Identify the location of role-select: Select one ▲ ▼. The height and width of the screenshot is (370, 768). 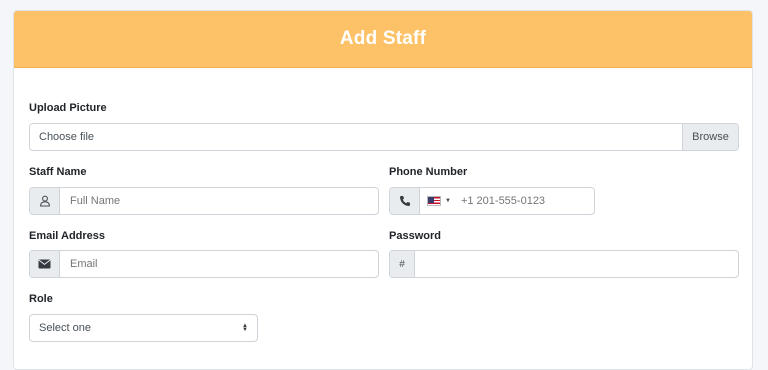
(143, 328).